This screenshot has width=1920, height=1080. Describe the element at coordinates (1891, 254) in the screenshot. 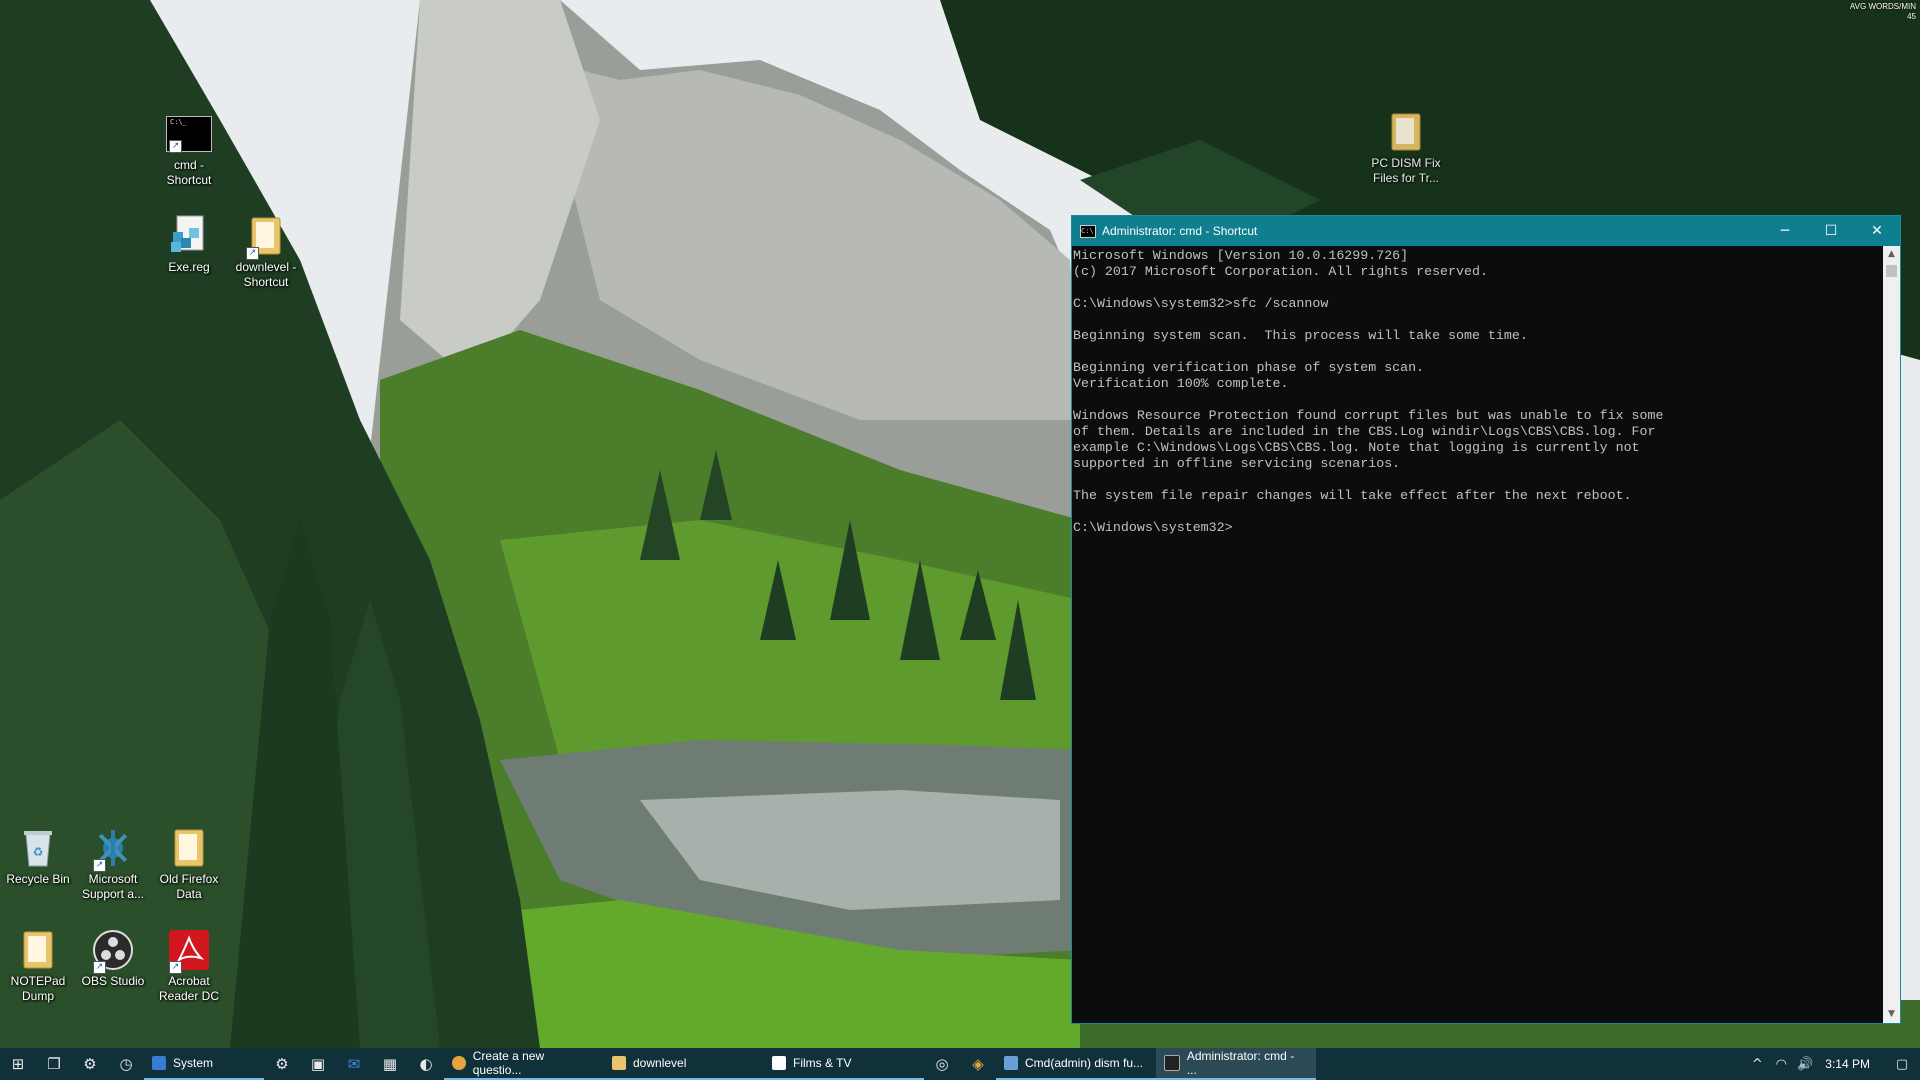

I see `scroll-up-arrow-icon: ▲` at that location.